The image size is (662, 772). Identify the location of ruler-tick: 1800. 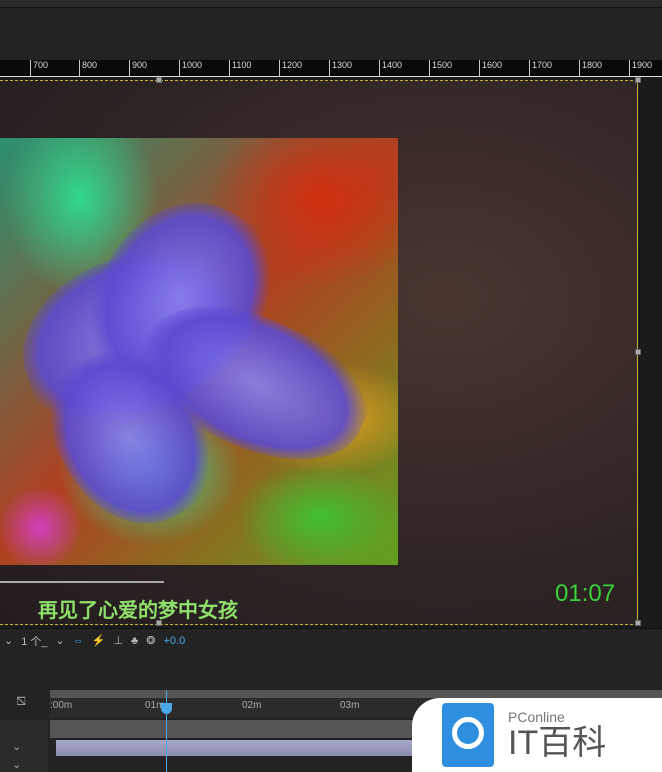
(590, 68).